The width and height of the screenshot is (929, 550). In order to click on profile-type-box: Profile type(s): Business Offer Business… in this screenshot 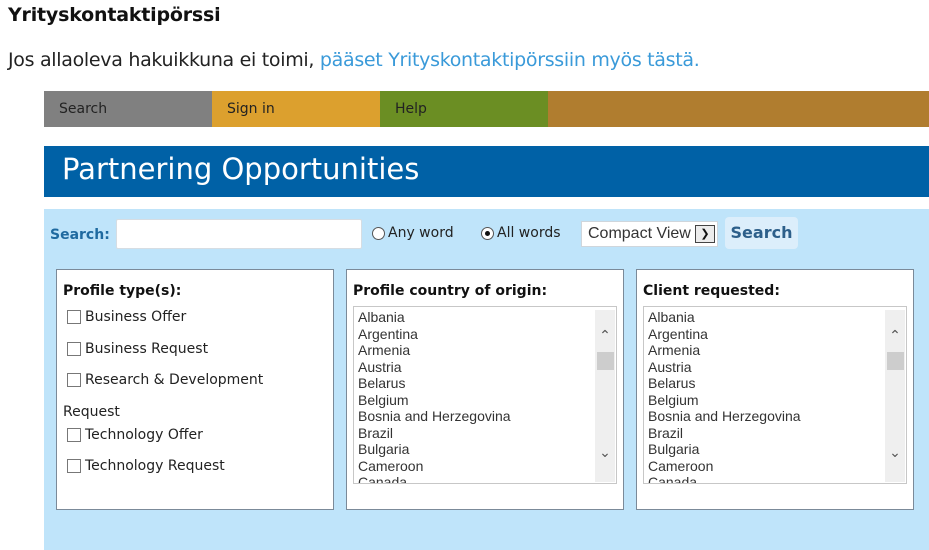, I will do `click(195, 389)`.